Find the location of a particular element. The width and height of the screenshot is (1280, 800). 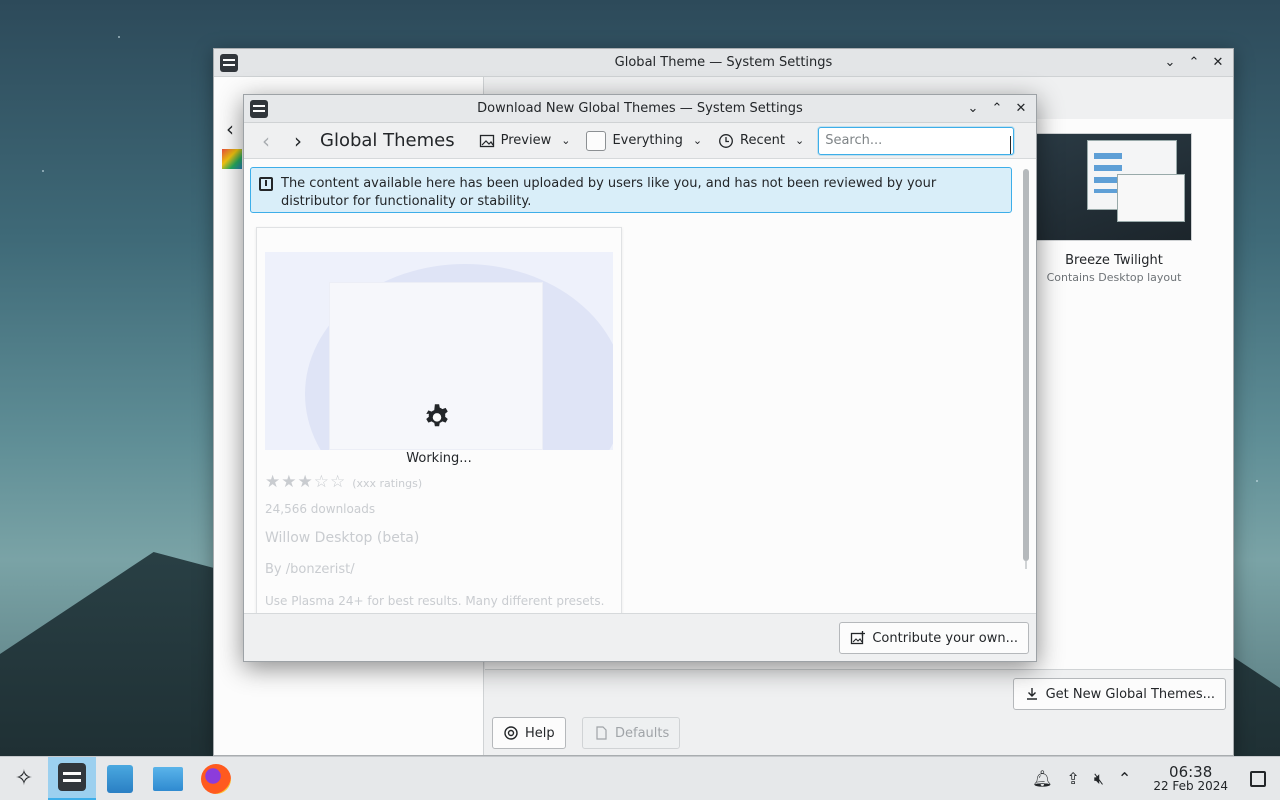

application-launcher: ✧ is located at coordinates (24, 778).